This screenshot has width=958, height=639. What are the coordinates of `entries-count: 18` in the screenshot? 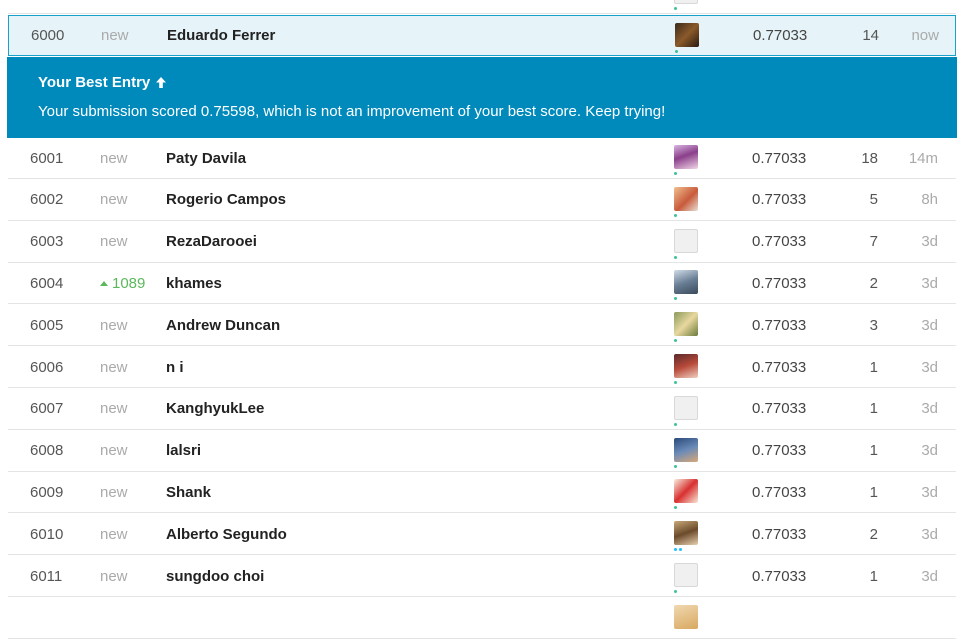 It's located at (869, 158).